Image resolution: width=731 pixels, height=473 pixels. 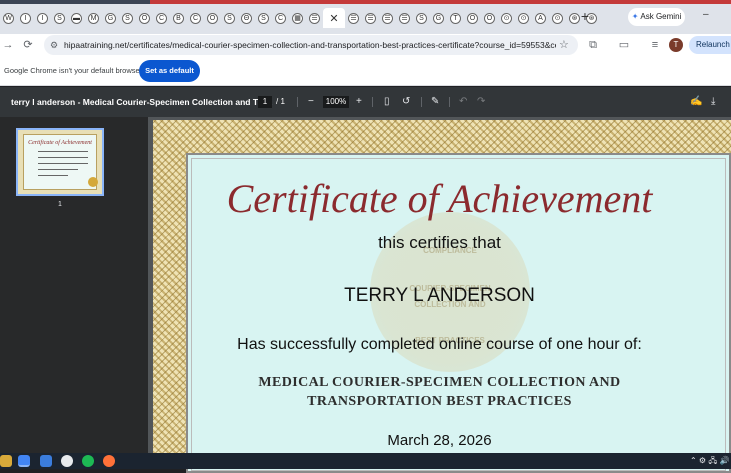 What do you see at coordinates (8, 45) in the screenshot?
I see `forward-icon: →` at bounding box center [8, 45].